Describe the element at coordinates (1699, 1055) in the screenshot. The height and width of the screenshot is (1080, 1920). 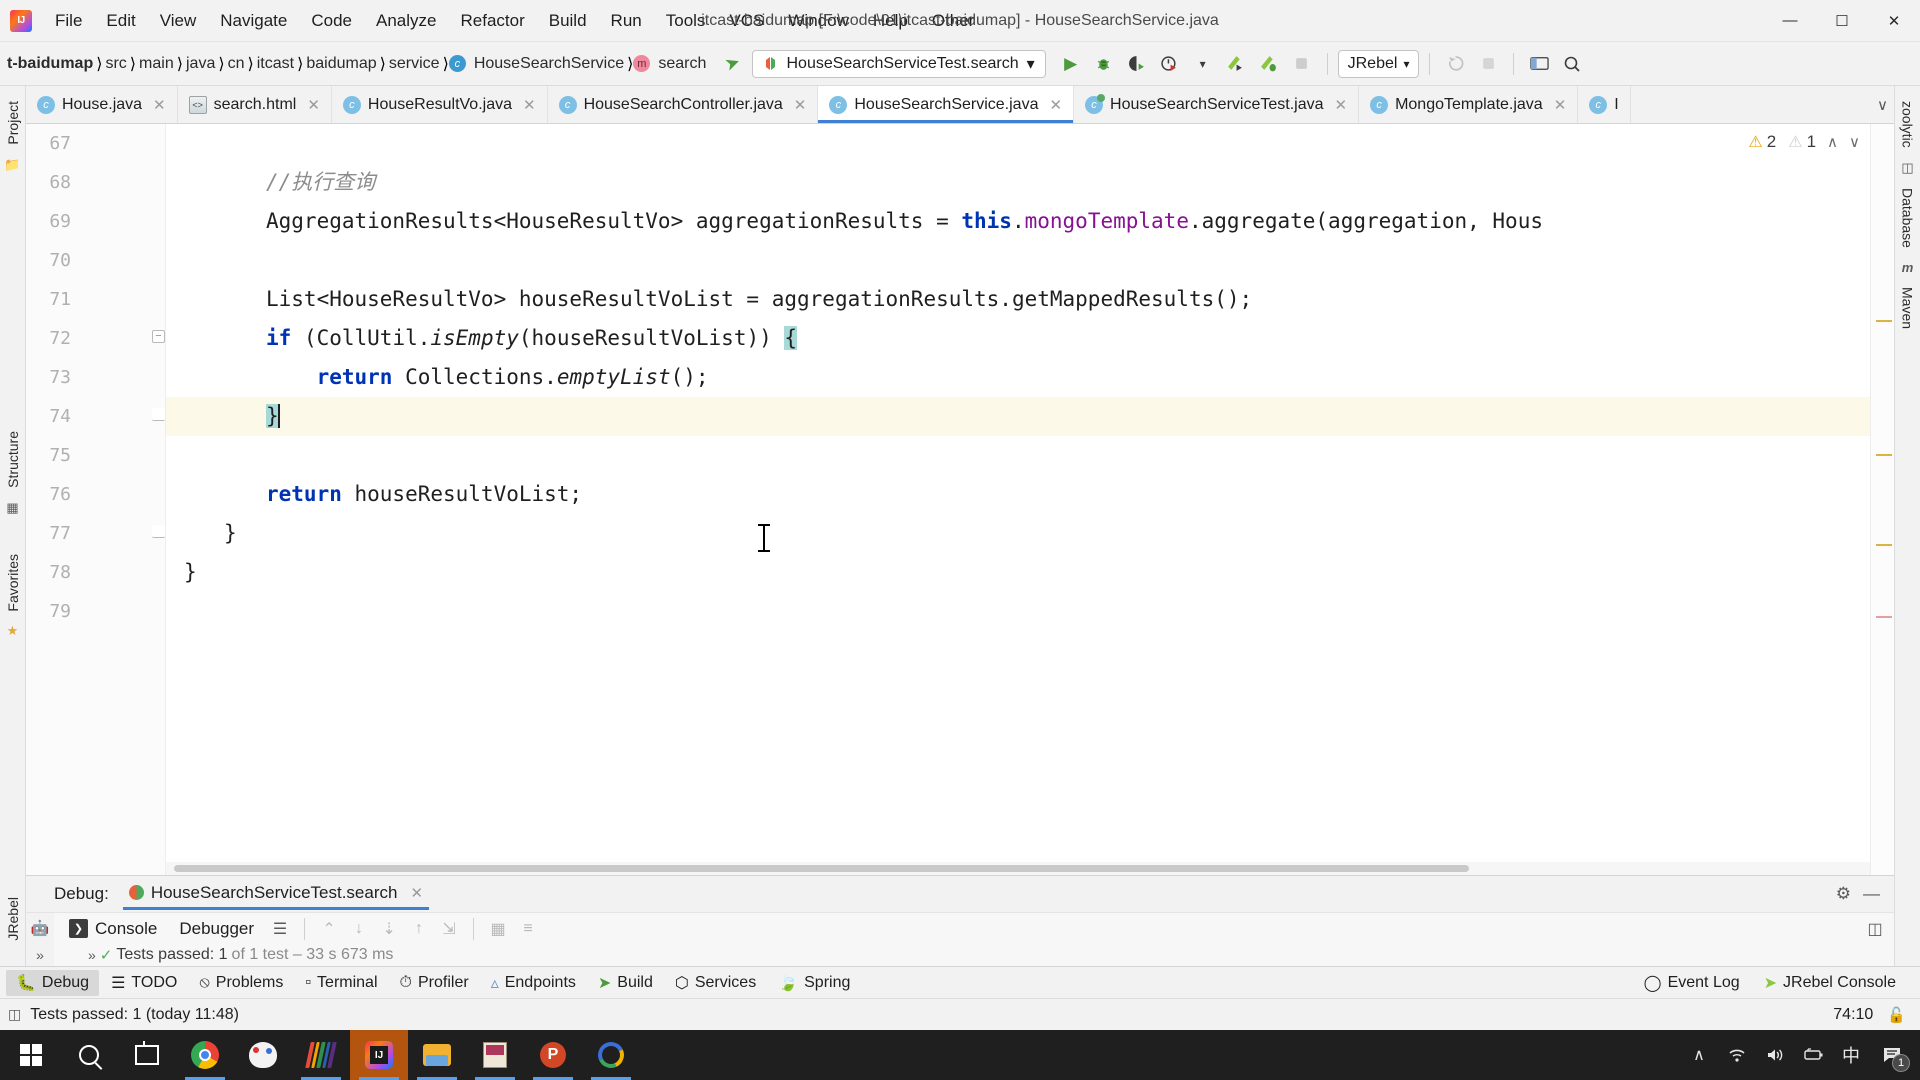
I see `show-hidden-icons-button: ∧` at that location.